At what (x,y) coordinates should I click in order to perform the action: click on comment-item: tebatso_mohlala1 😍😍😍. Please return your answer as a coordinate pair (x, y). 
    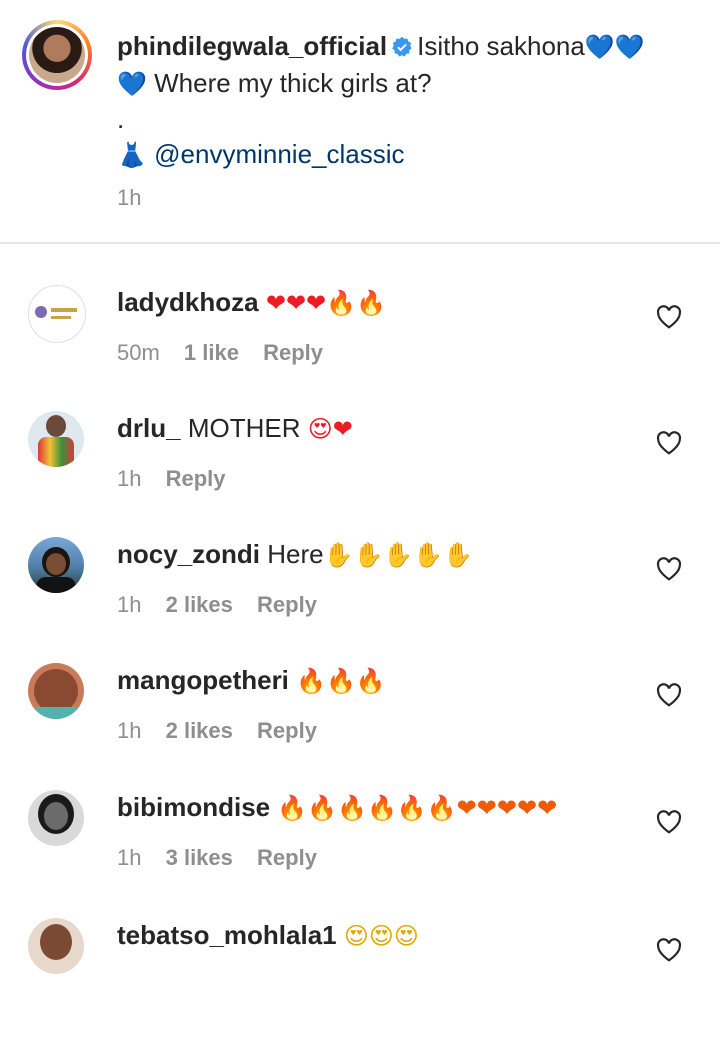
    Looking at the image, I should click on (360, 981).